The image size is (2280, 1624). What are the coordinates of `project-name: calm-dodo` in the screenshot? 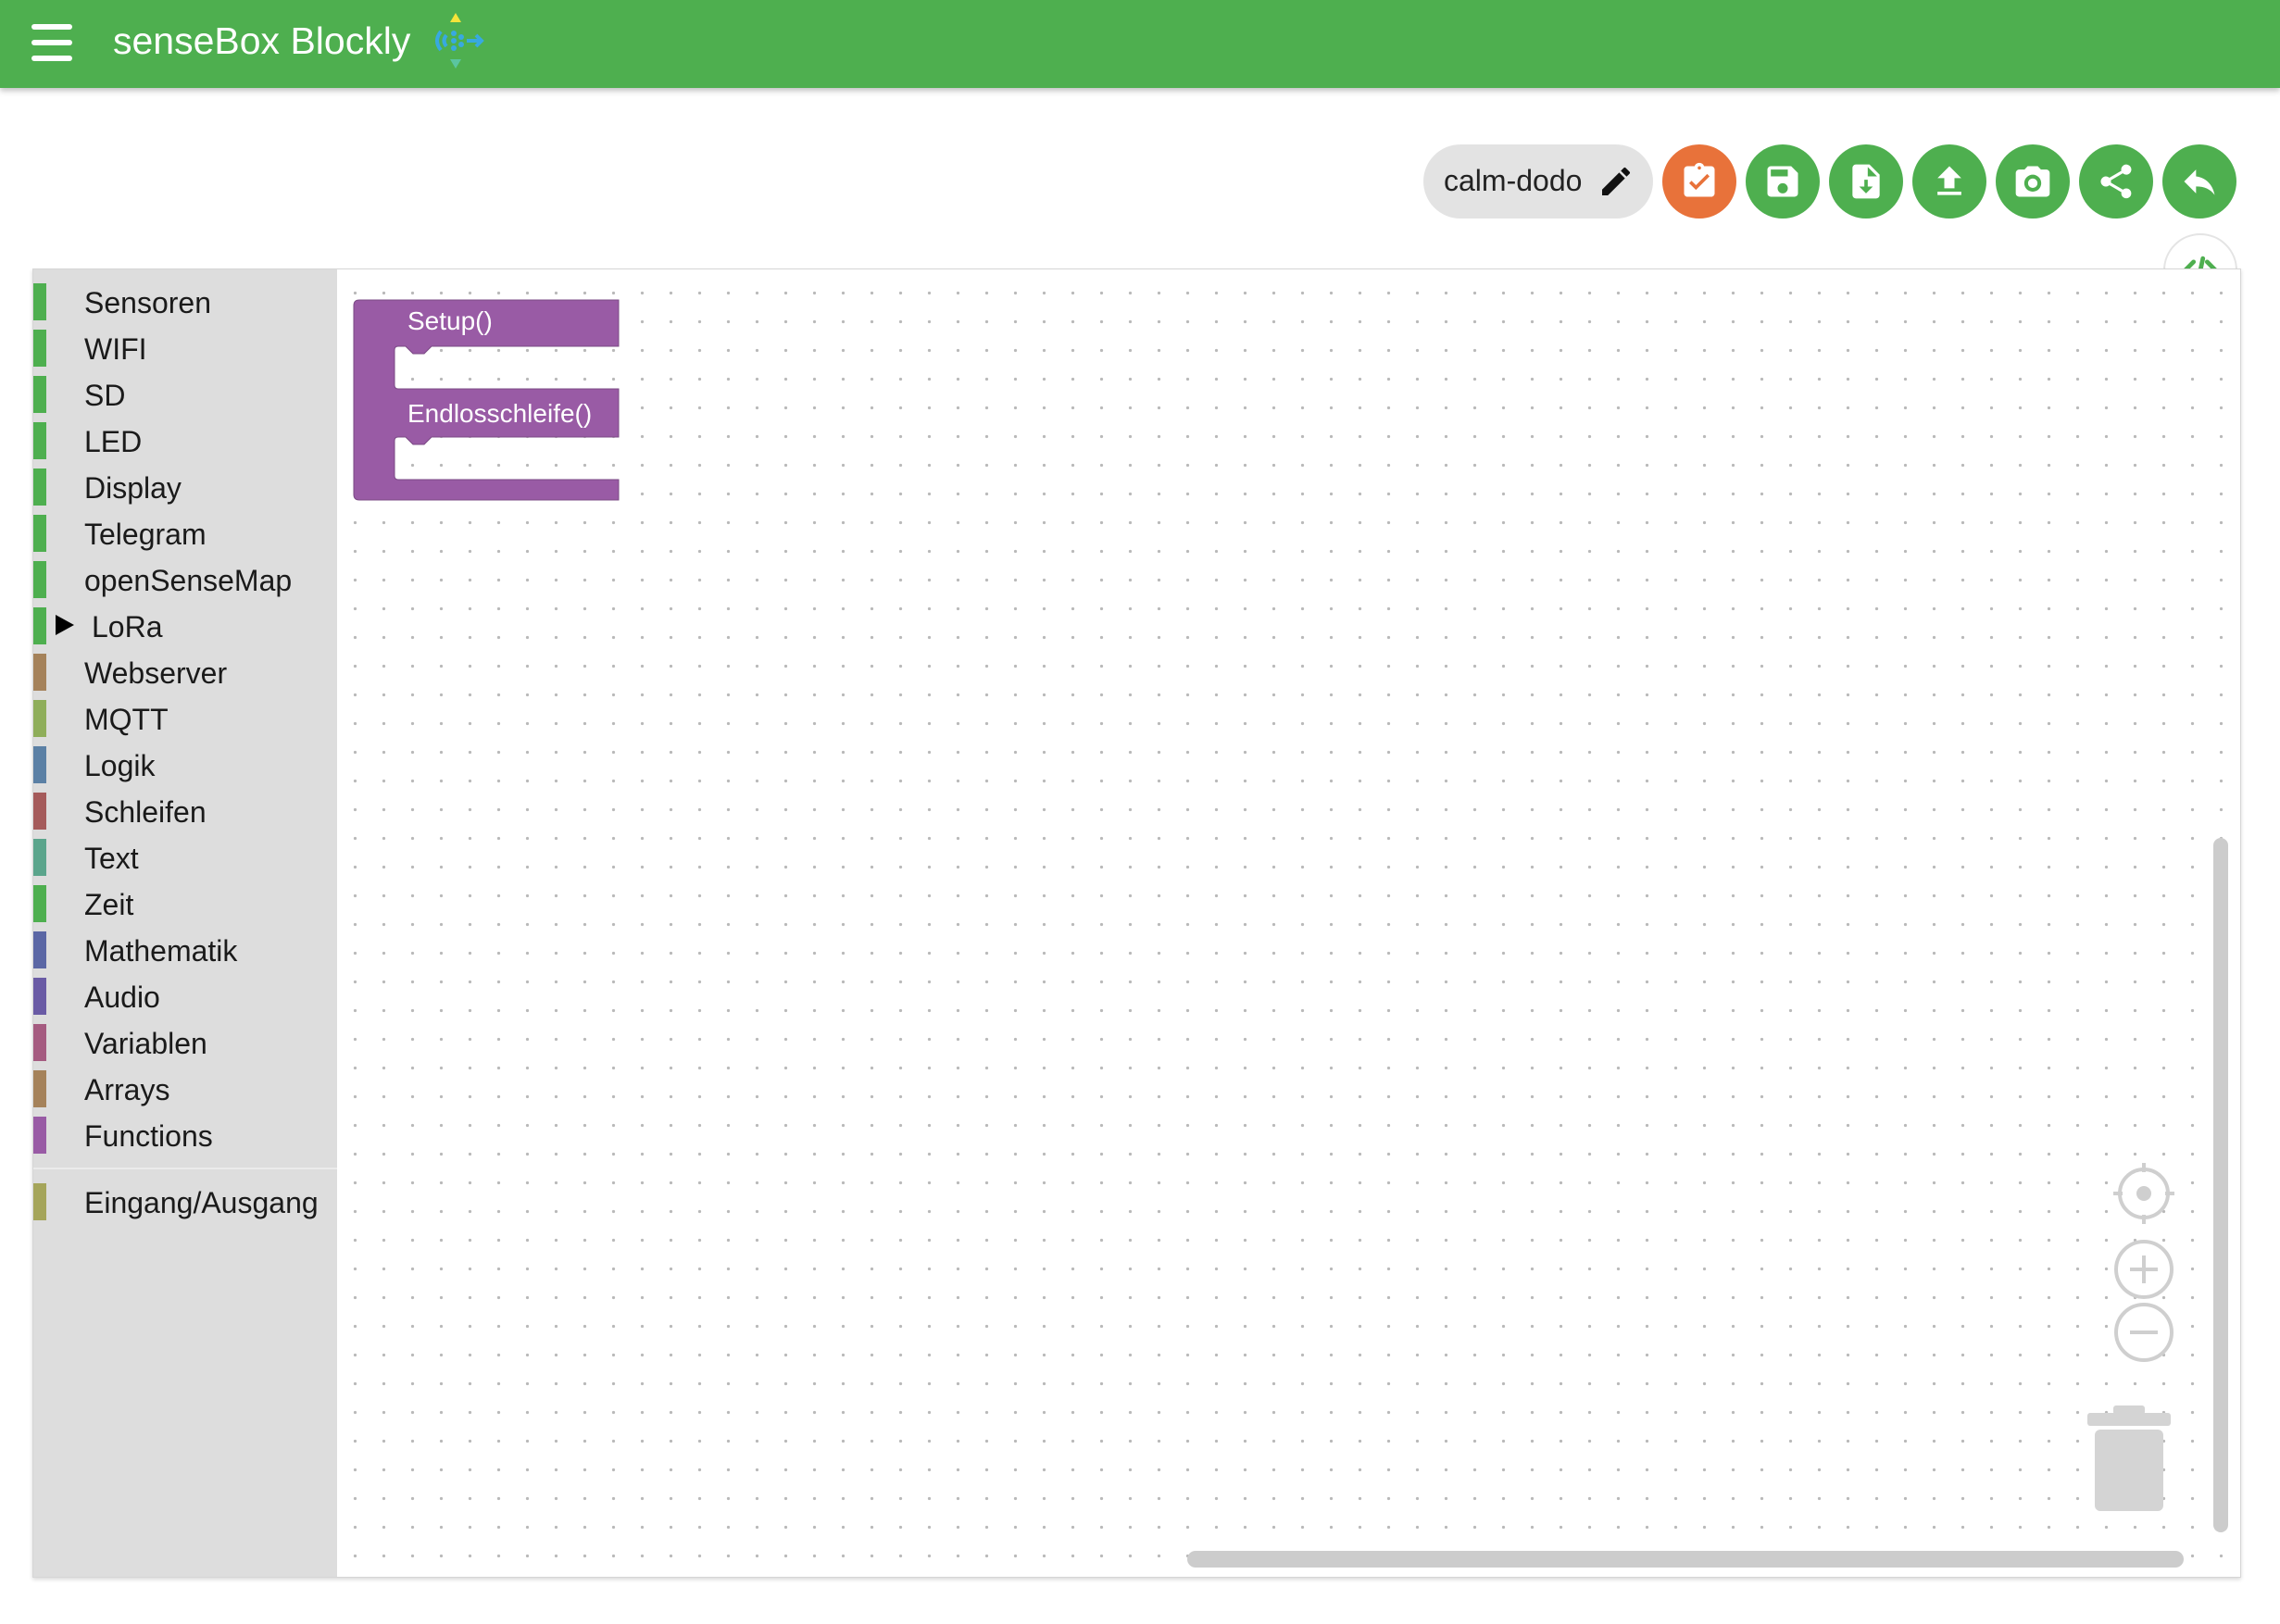 It's located at (1513, 180).